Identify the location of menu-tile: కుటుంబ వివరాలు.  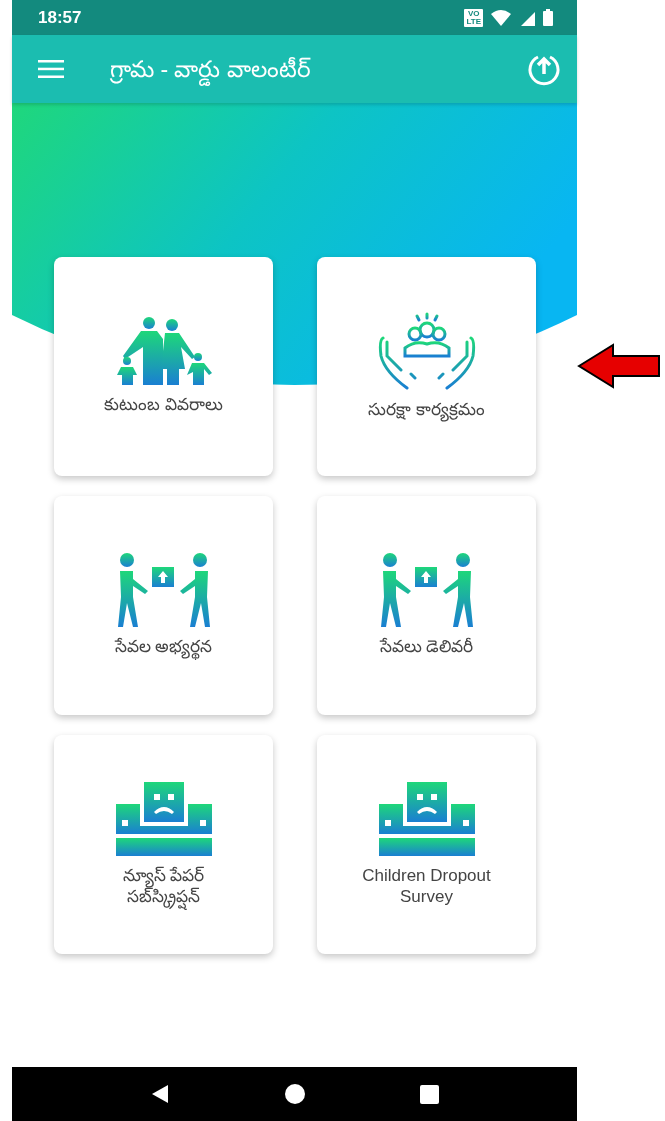
(163, 366).